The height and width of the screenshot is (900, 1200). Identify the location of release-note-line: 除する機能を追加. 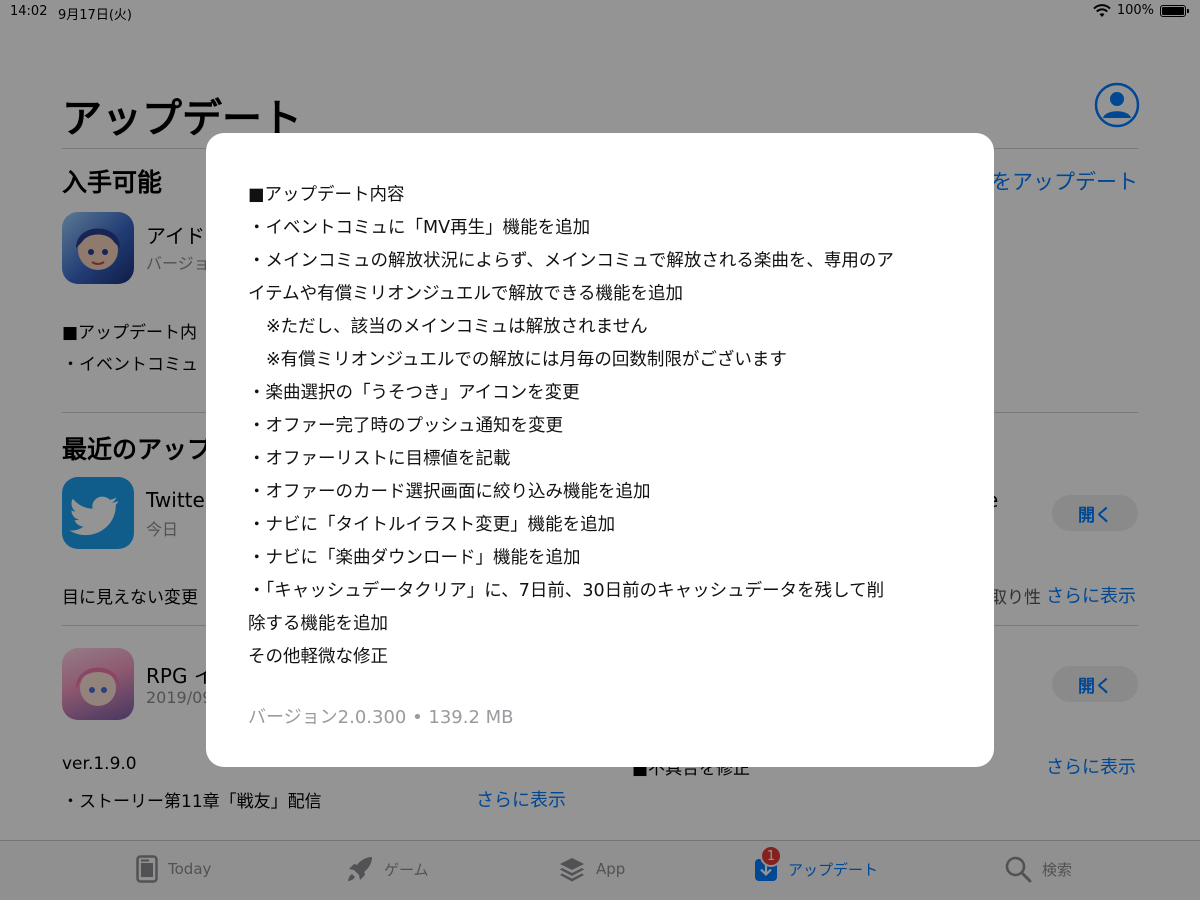
(318, 624).